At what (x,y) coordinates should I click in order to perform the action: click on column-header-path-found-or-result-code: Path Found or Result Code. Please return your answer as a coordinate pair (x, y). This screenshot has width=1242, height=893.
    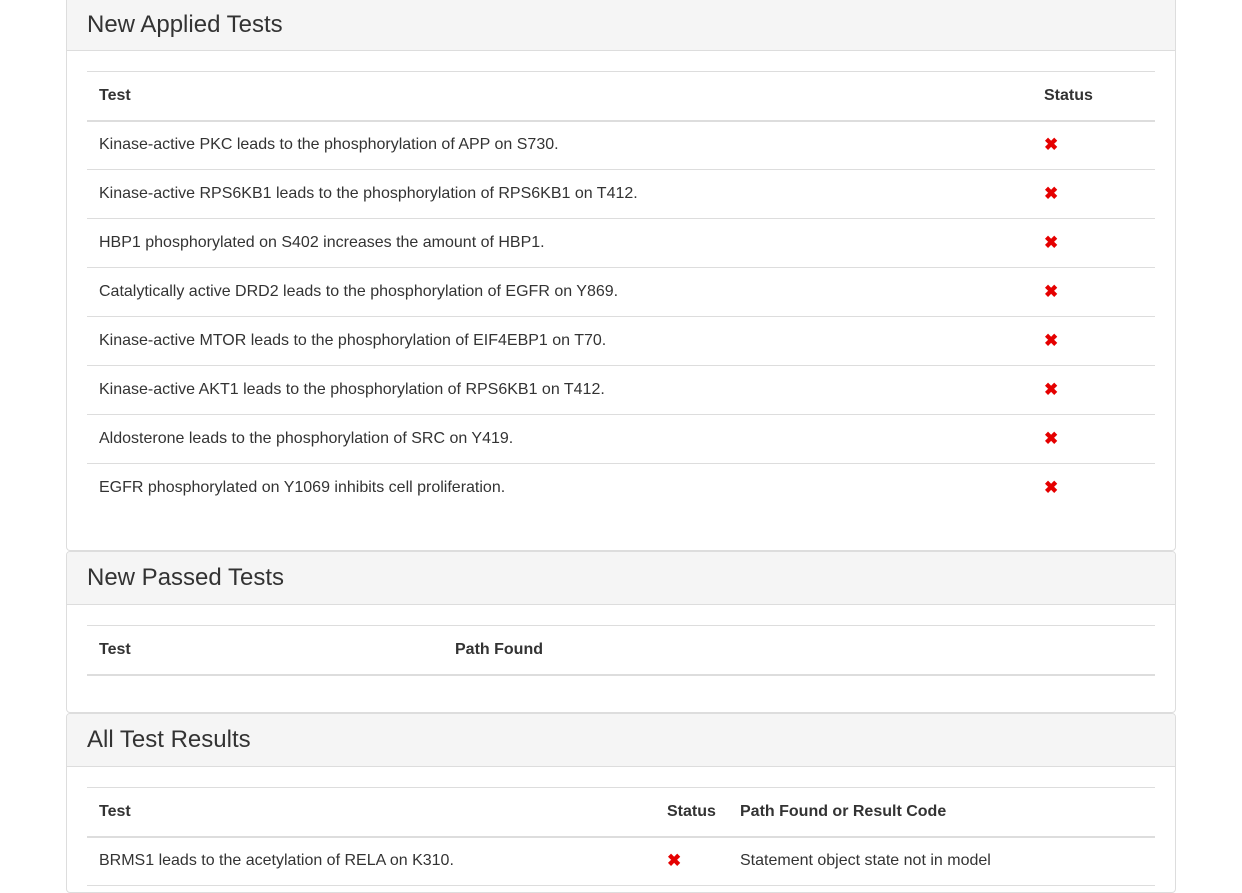
    Looking at the image, I should click on (941, 812).